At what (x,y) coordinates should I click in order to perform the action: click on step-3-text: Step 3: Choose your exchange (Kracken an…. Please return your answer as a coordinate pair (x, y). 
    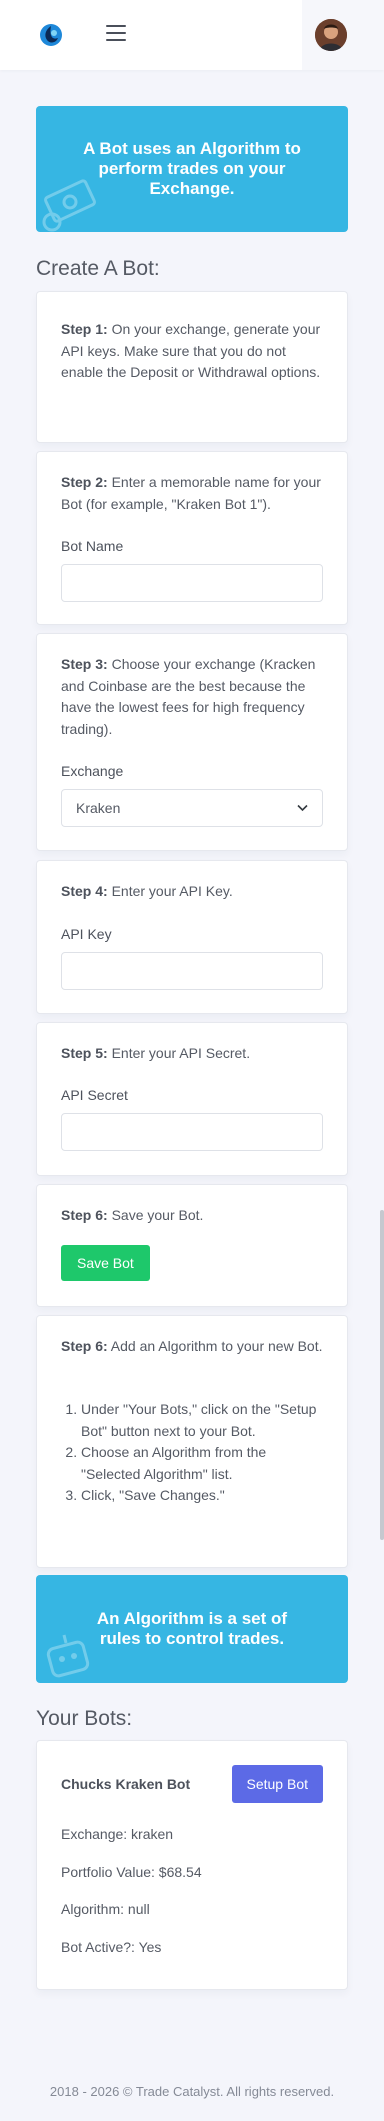
    Looking at the image, I should click on (192, 697).